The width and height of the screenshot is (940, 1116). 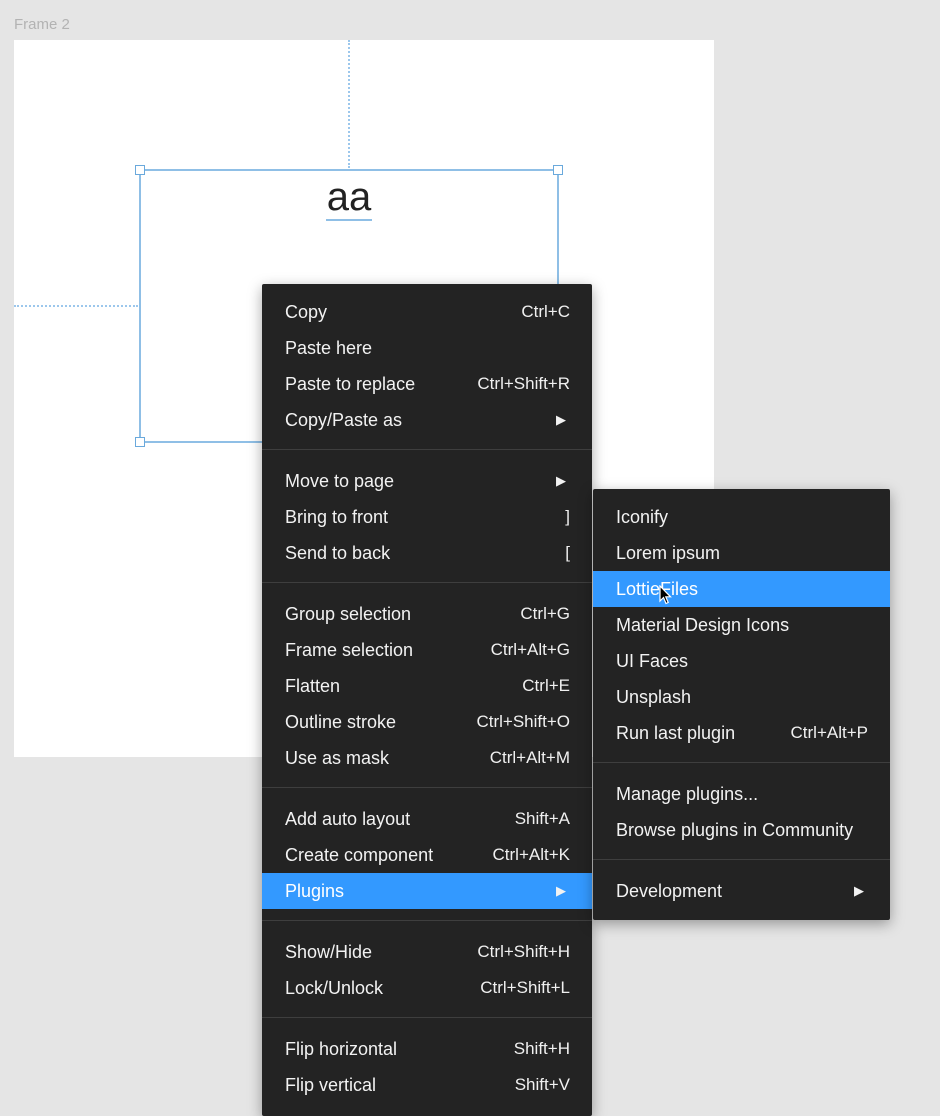 What do you see at coordinates (427, 420) in the screenshot?
I see `menu-item-copy-paste-as: Copy/Paste as ▶` at bounding box center [427, 420].